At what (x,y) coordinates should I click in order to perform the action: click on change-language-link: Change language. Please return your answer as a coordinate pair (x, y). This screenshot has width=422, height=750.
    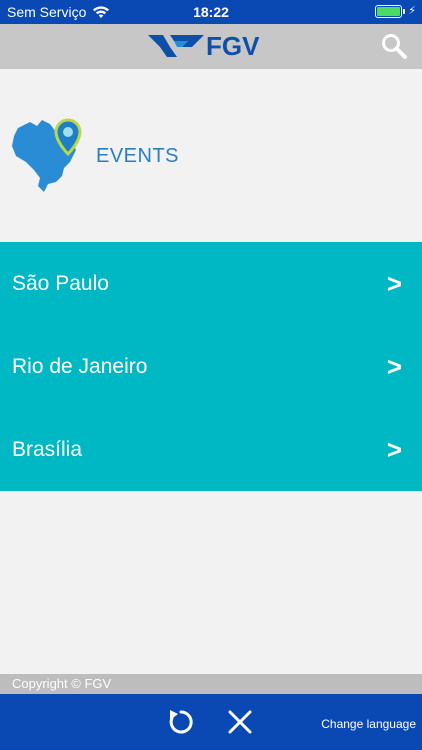
    Looking at the image, I should click on (368, 724).